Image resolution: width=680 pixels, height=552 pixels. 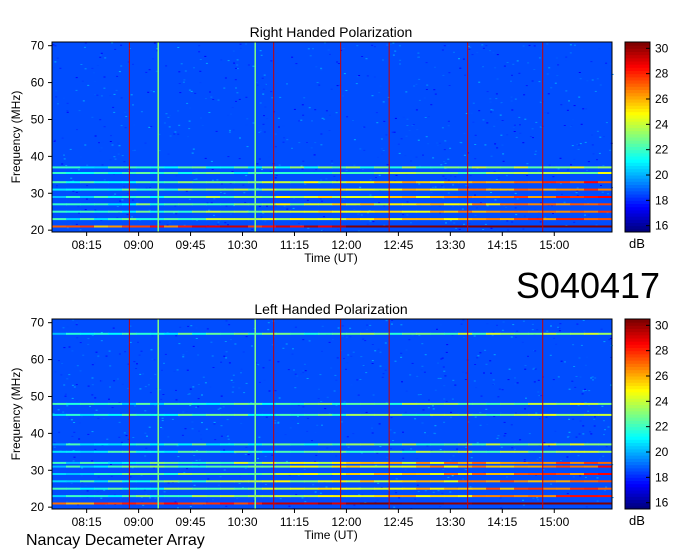 What do you see at coordinates (662, 226) in the screenshot?
I see `rh-colorbar-tick-label: 16` at bounding box center [662, 226].